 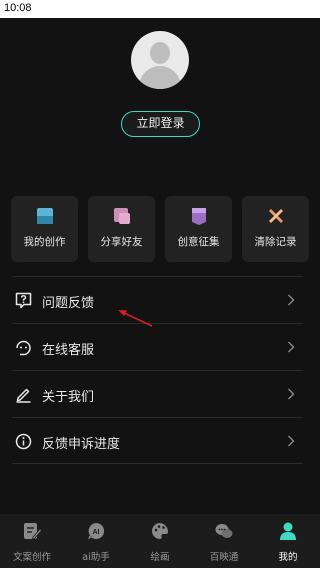 What do you see at coordinates (275, 229) in the screenshot?
I see `clear-records-card: 清除记录` at bounding box center [275, 229].